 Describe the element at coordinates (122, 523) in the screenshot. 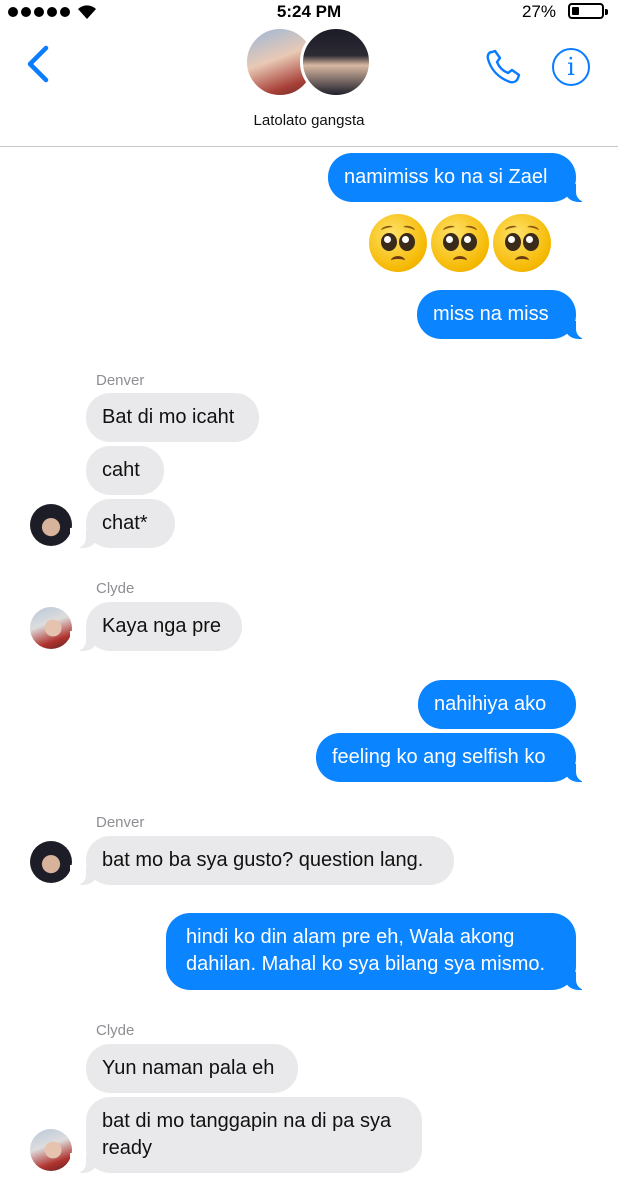

I see `message-bubble-received: chat*` at that location.